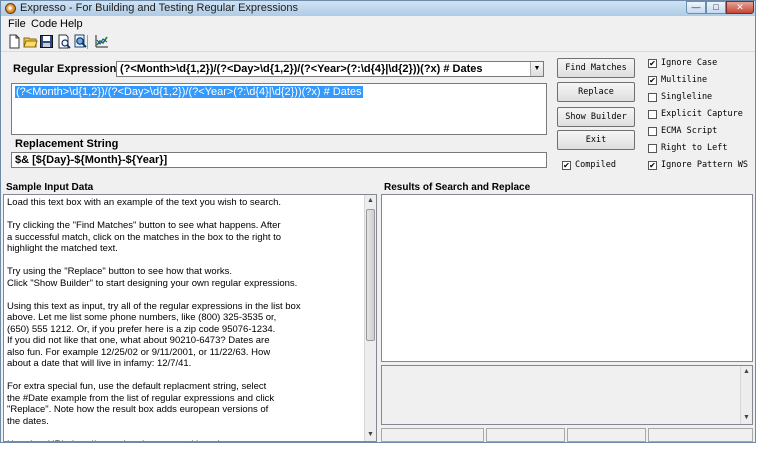 The height and width of the screenshot is (449, 762). I want to click on scrollbar-thumb, so click(370, 275).